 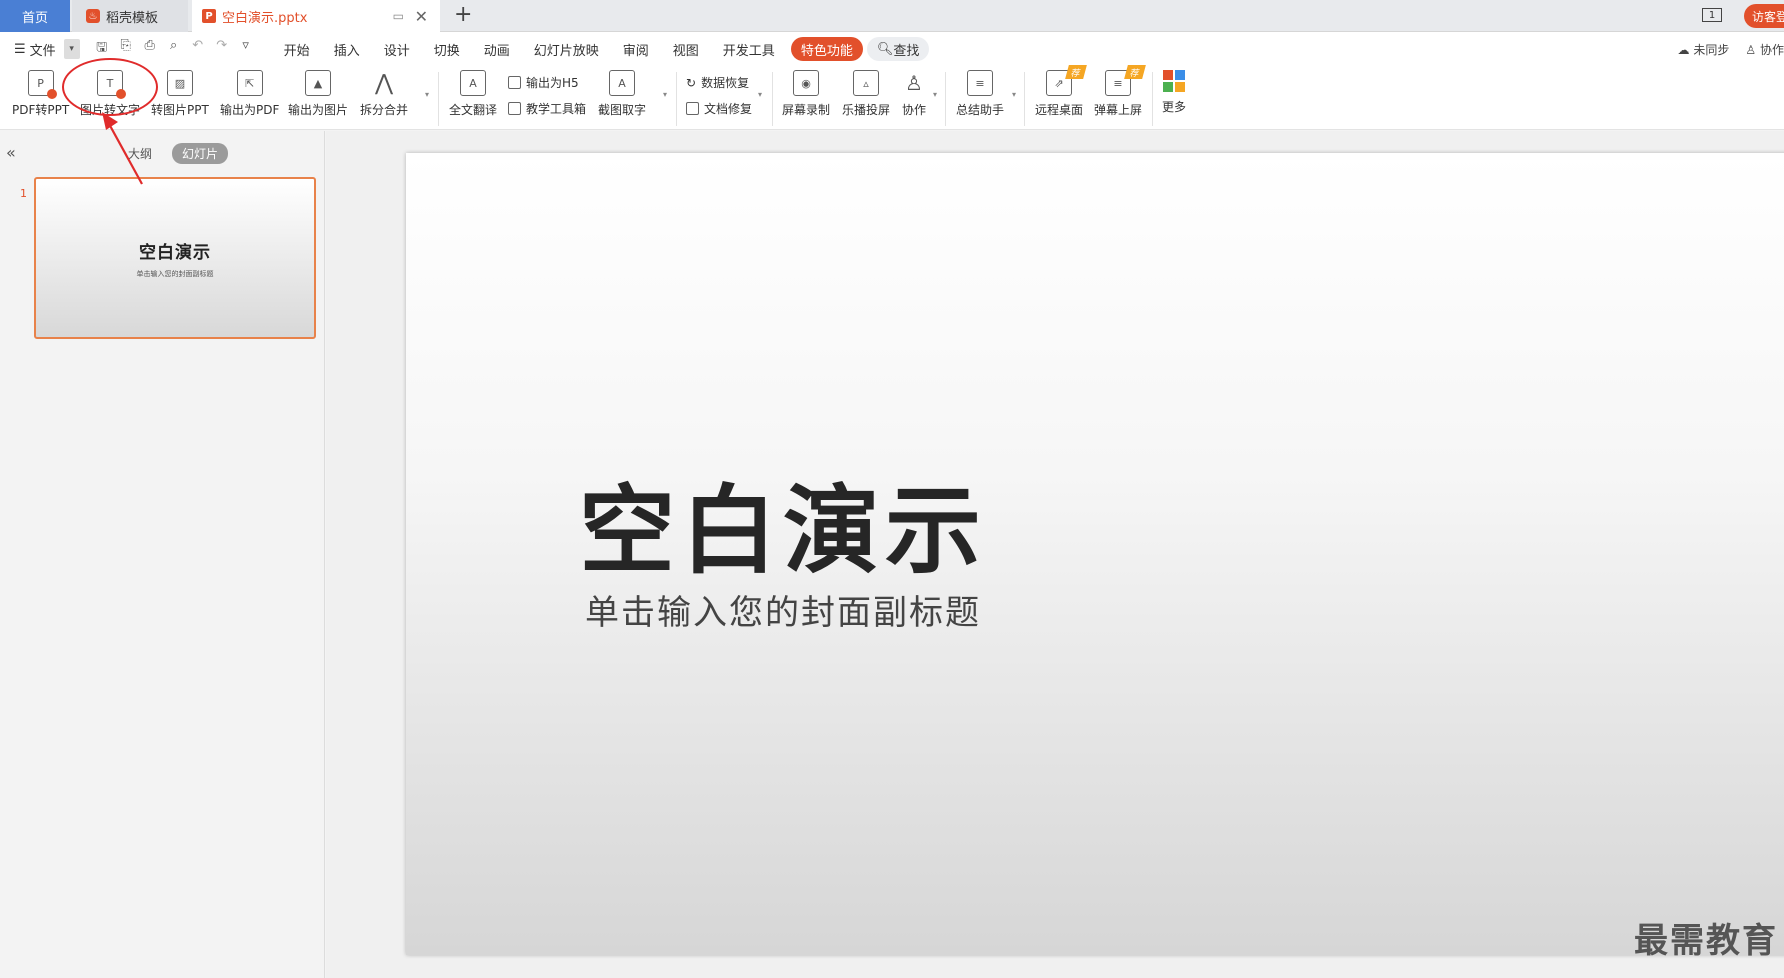 I want to click on cast-icon: ▵, so click(x=866, y=83).